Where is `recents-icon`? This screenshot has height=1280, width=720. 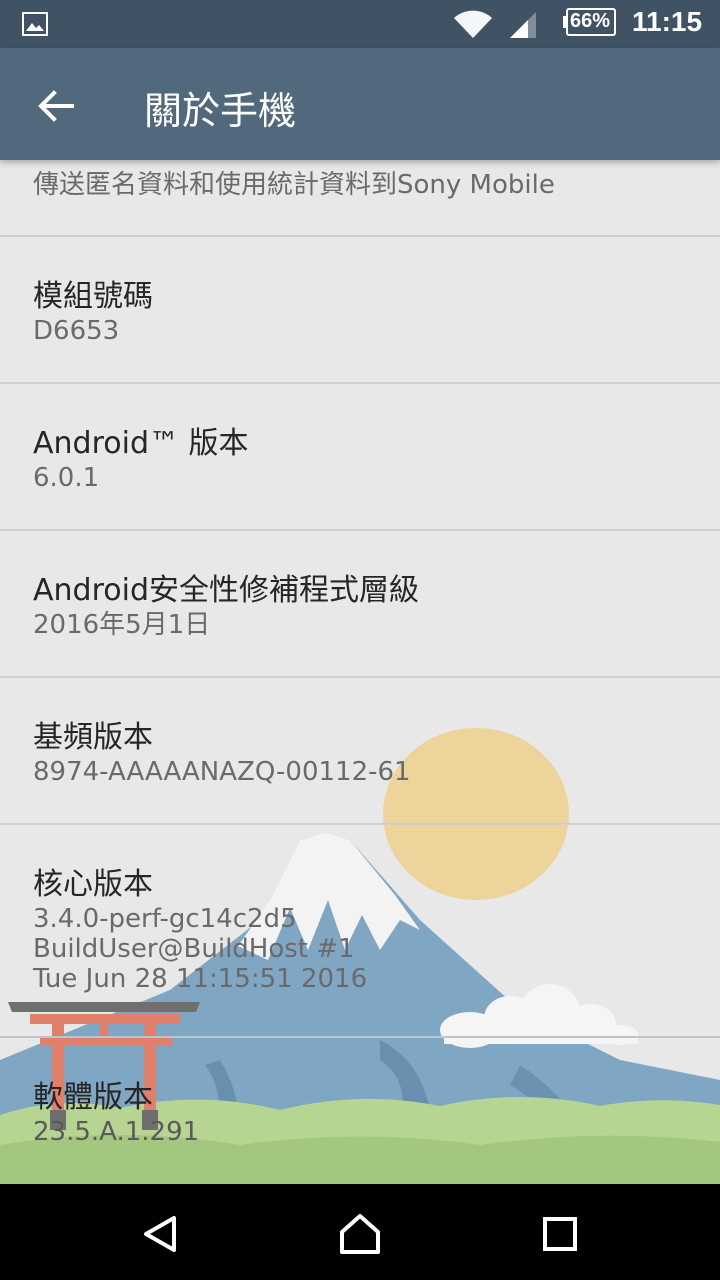 recents-icon is located at coordinates (560, 1234).